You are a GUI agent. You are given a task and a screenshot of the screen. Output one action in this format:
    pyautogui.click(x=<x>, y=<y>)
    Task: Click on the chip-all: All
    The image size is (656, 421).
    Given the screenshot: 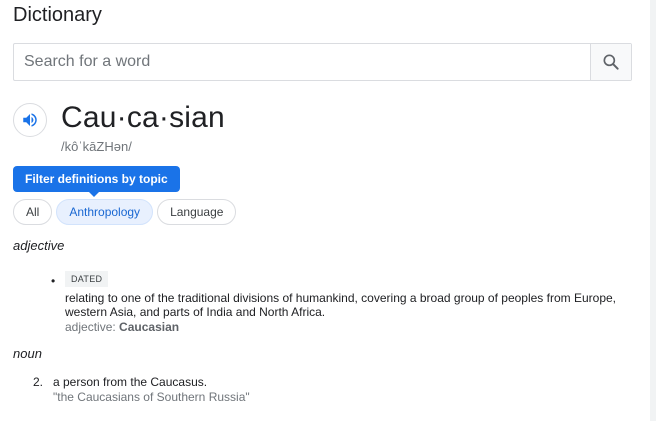 What is the action you would take?
    pyautogui.click(x=33, y=212)
    